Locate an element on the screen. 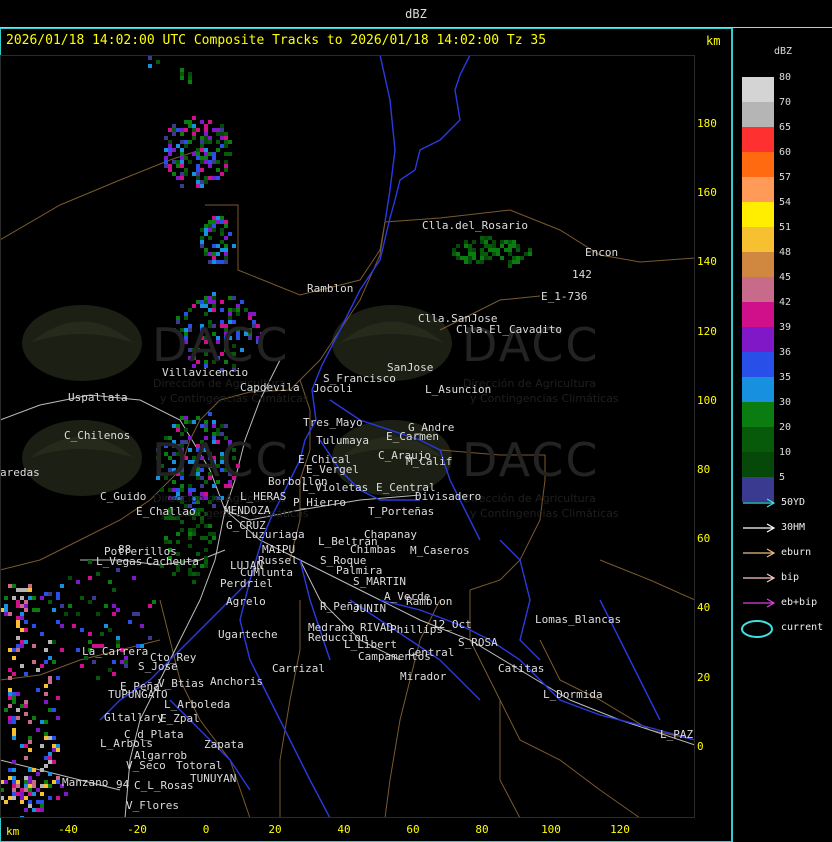 Image resolution: width=832 pixels, height=842 pixels. legend-title: dBZ is located at coordinates (783, 51).